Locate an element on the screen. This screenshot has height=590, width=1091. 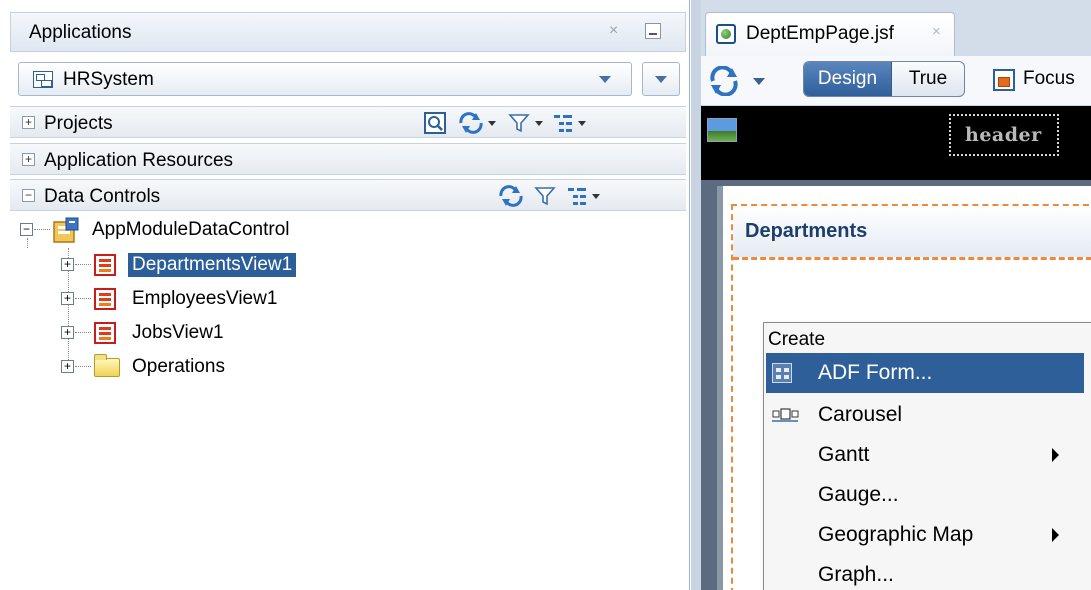
true-mode-button: True is located at coordinates (928, 79).